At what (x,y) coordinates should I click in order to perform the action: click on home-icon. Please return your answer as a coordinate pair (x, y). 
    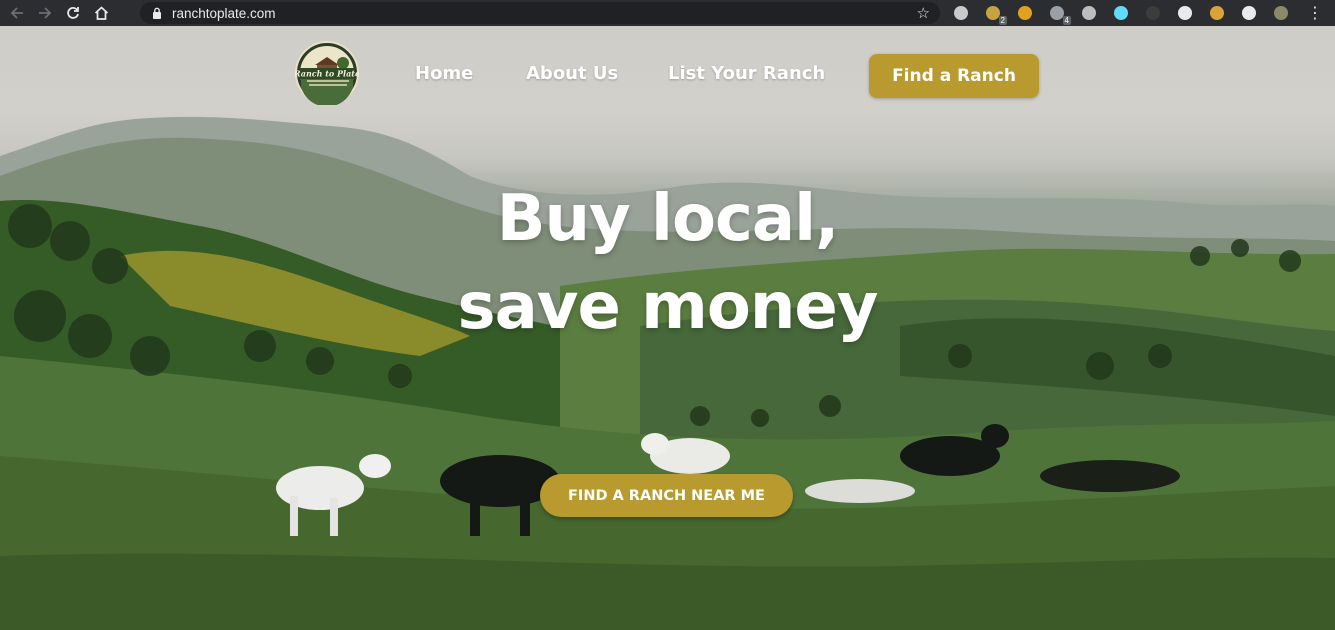
    Looking at the image, I should click on (101, 13).